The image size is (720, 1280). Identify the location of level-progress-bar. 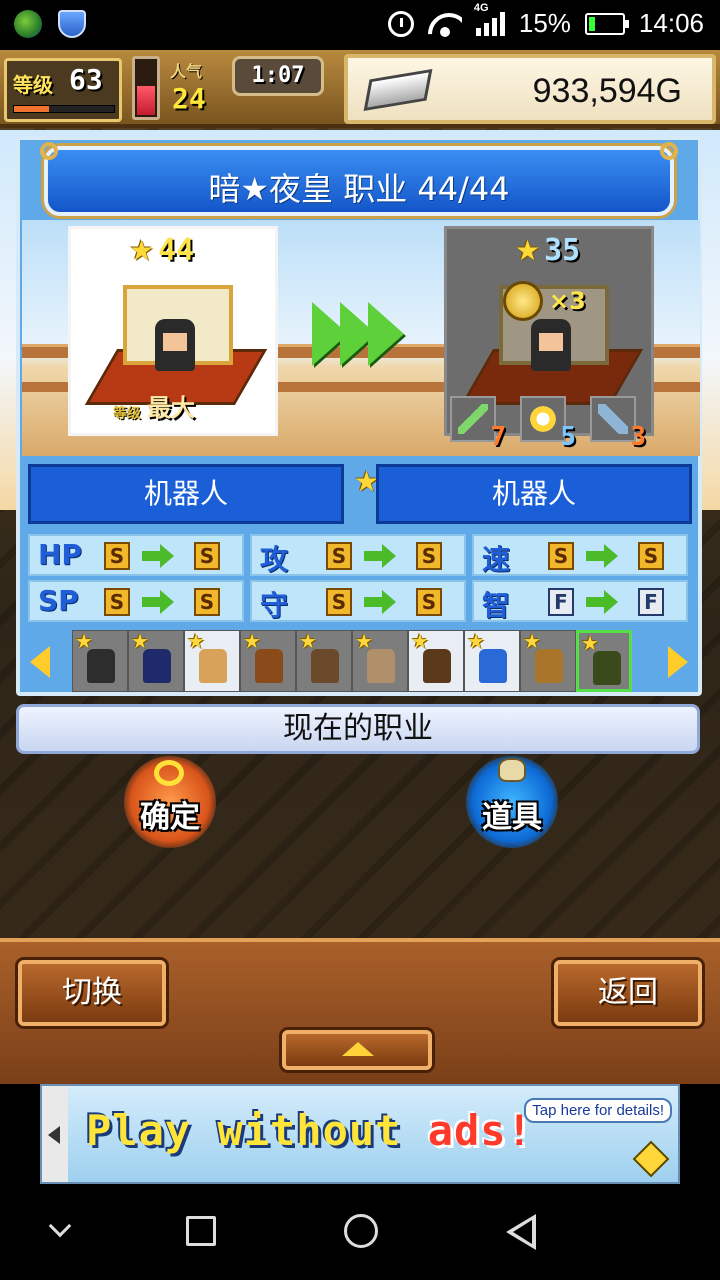
(64, 109).